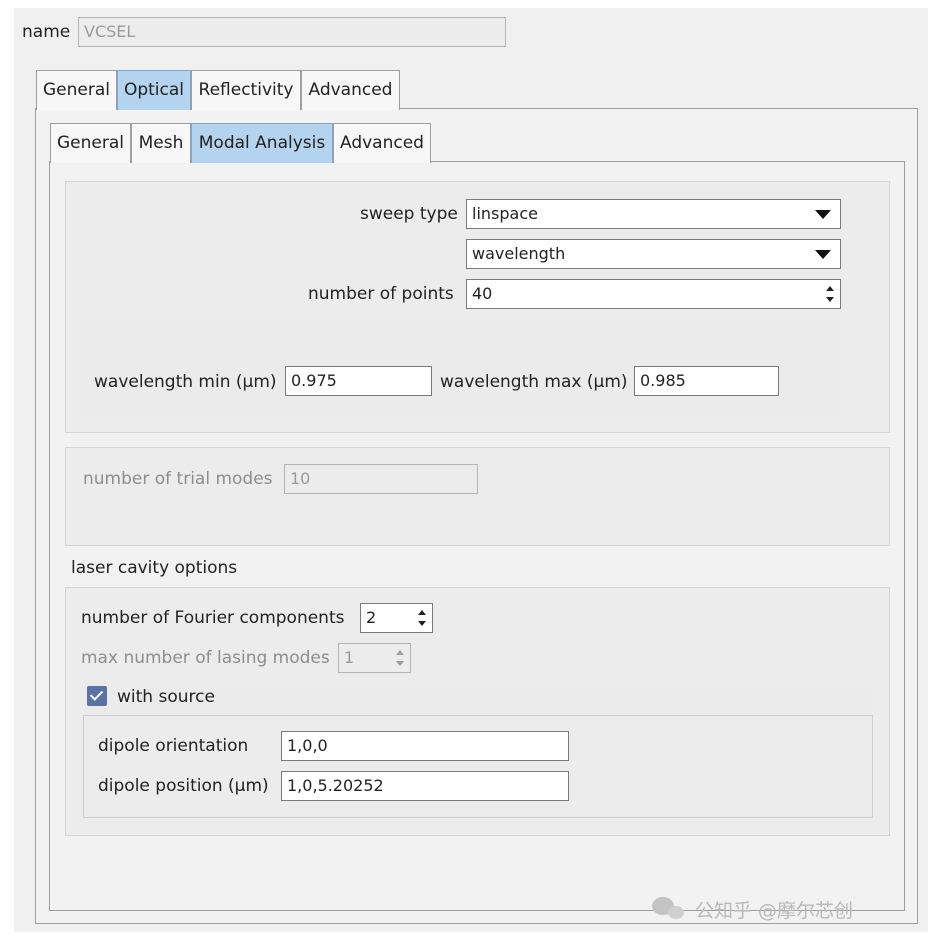 The image size is (939, 946). What do you see at coordinates (425, 786) in the screenshot?
I see `dipole-position-input: 1,0,5.20252` at bounding box center [425, 786].